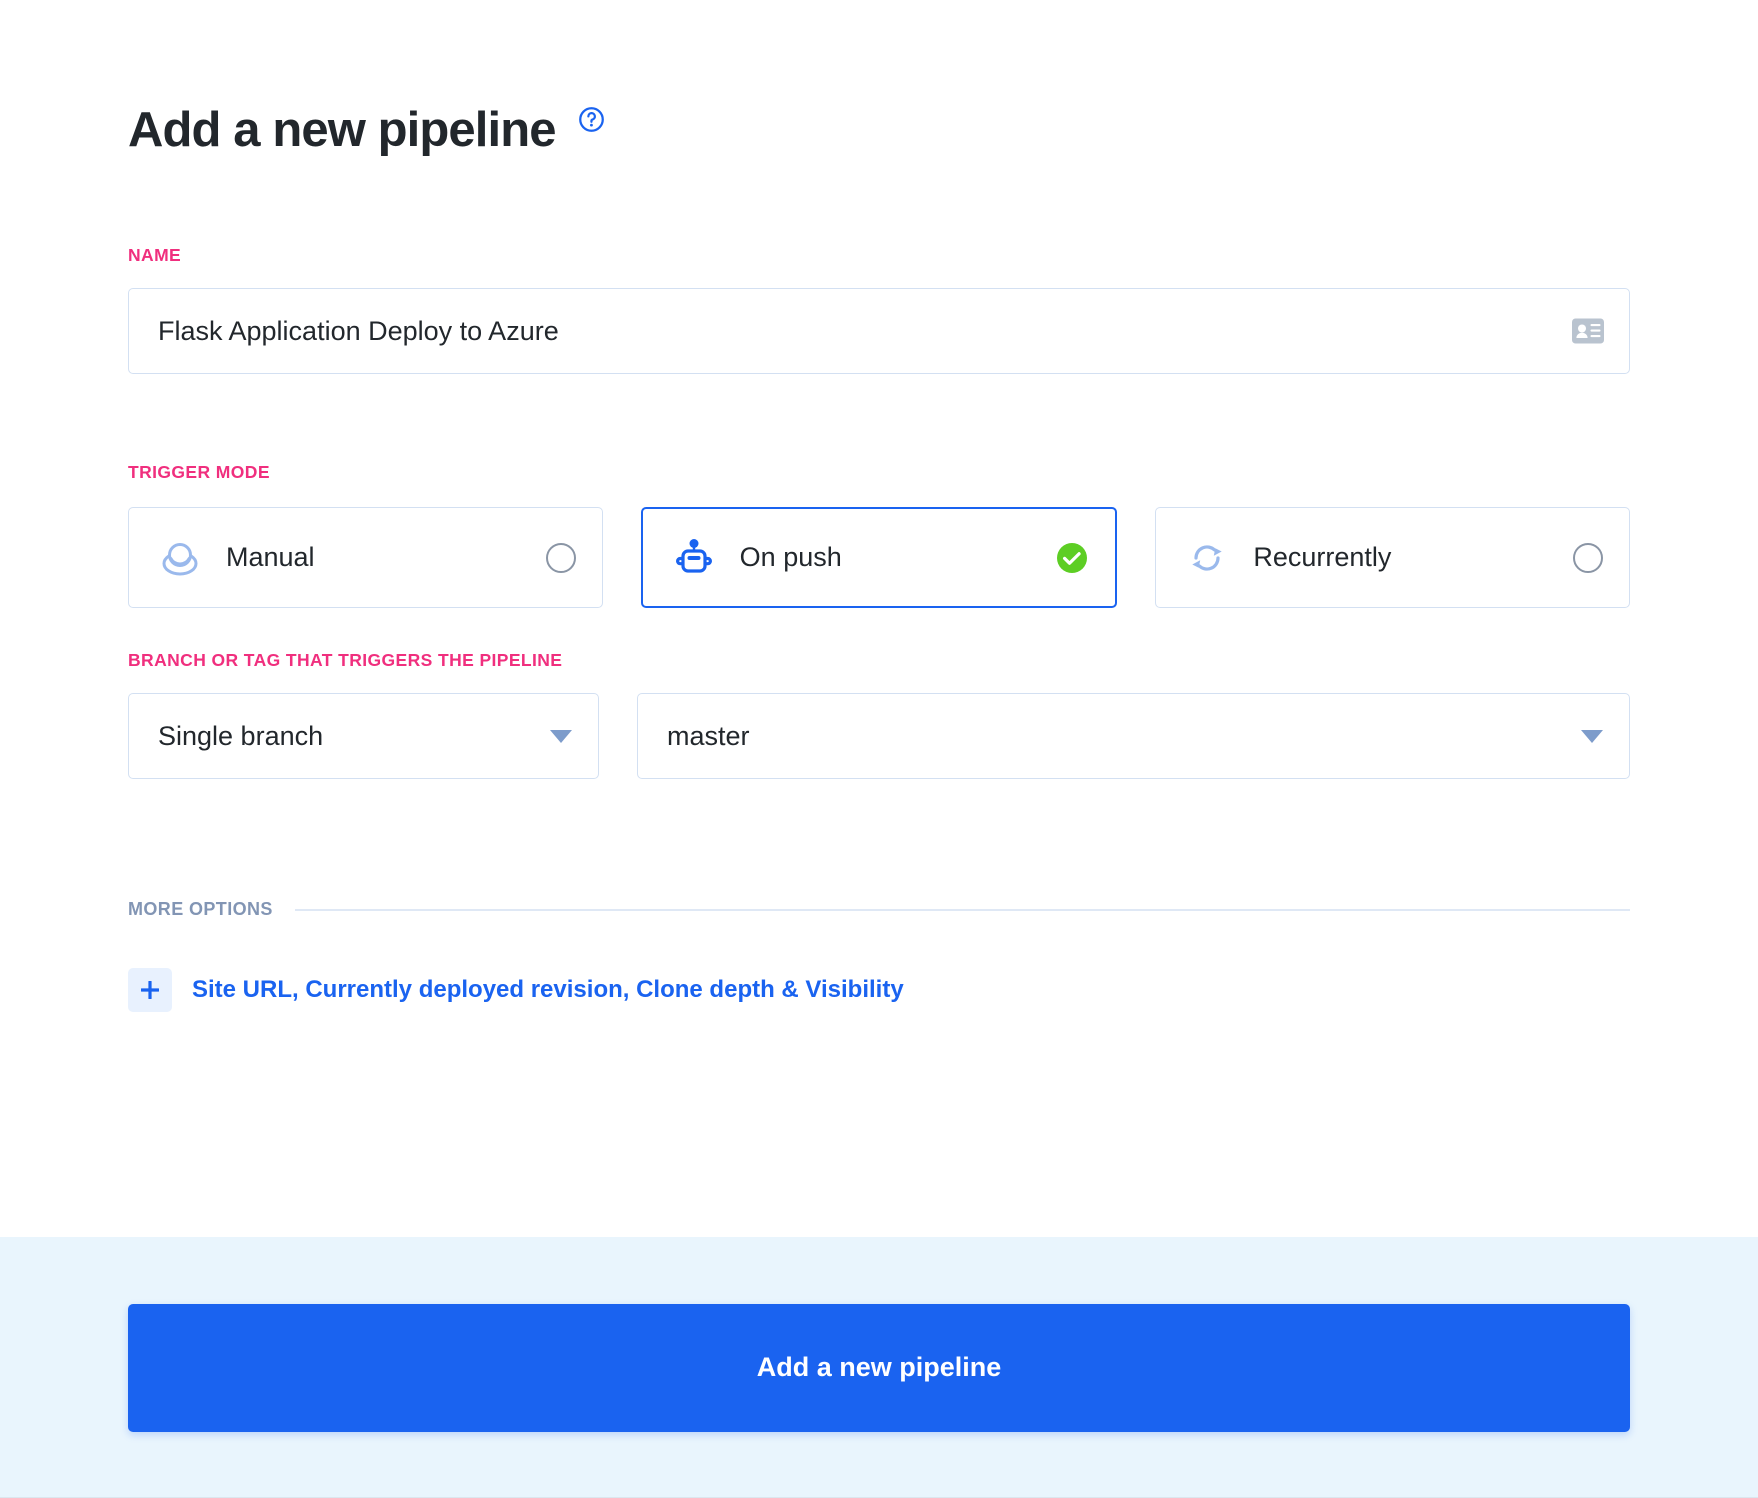  Describe the element at coordinates (708, 735) in the screenshot. I see `branch-name-value: master` at that location.